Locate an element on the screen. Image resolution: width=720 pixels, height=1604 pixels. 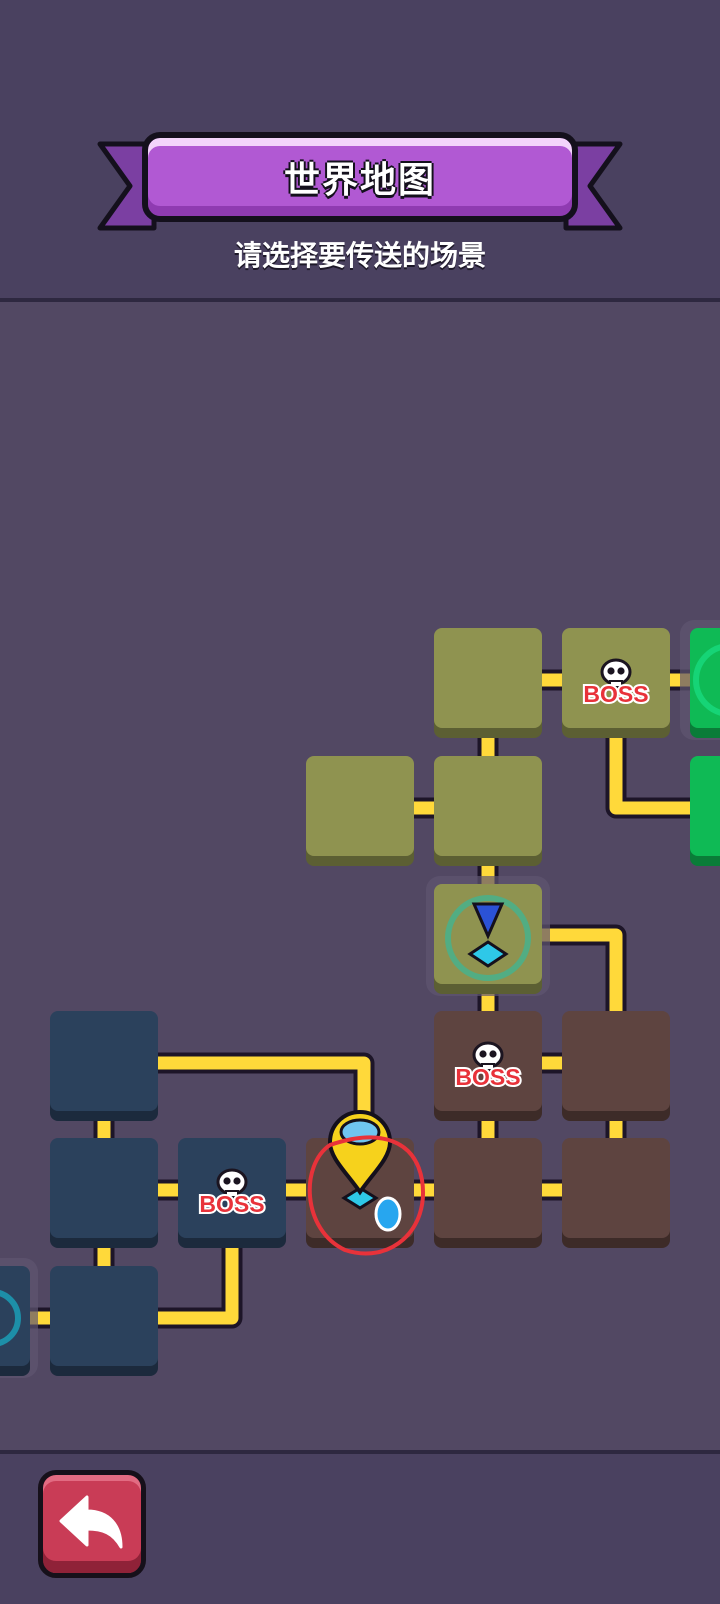
back-button is located at coordinates (92, 1524).